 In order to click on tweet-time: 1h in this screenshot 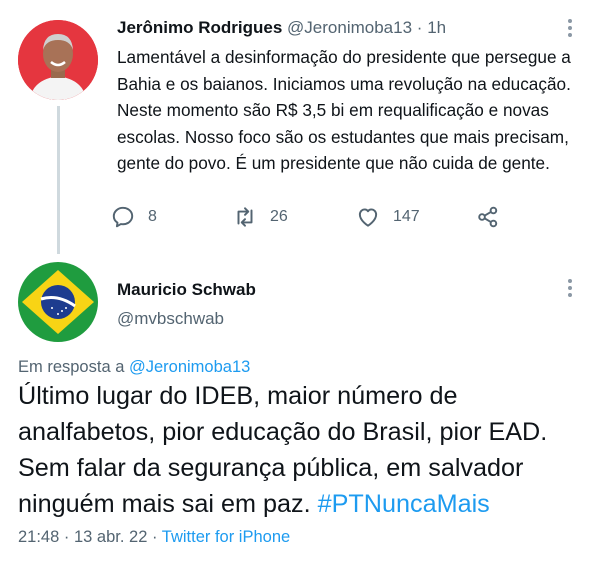, I will do `click(436, 27)`.